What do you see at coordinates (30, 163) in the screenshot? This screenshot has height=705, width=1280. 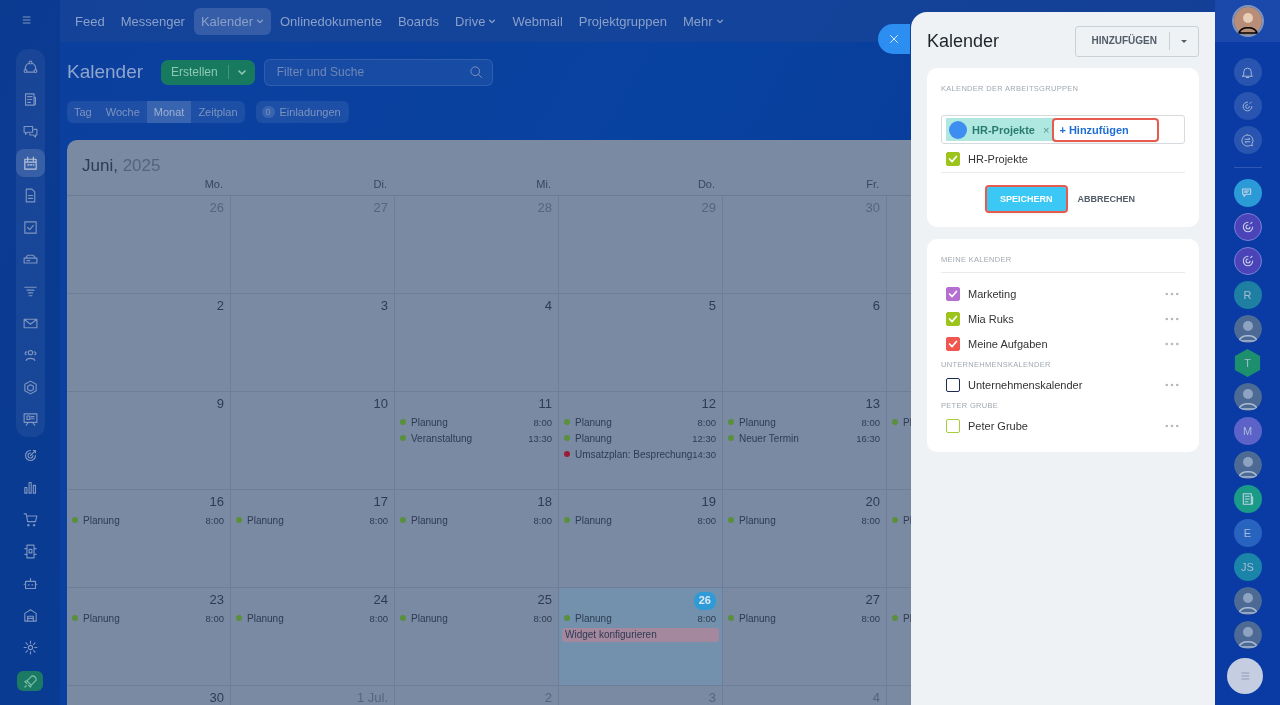 I see `calendar-icon` at bounding box center [30, 163].